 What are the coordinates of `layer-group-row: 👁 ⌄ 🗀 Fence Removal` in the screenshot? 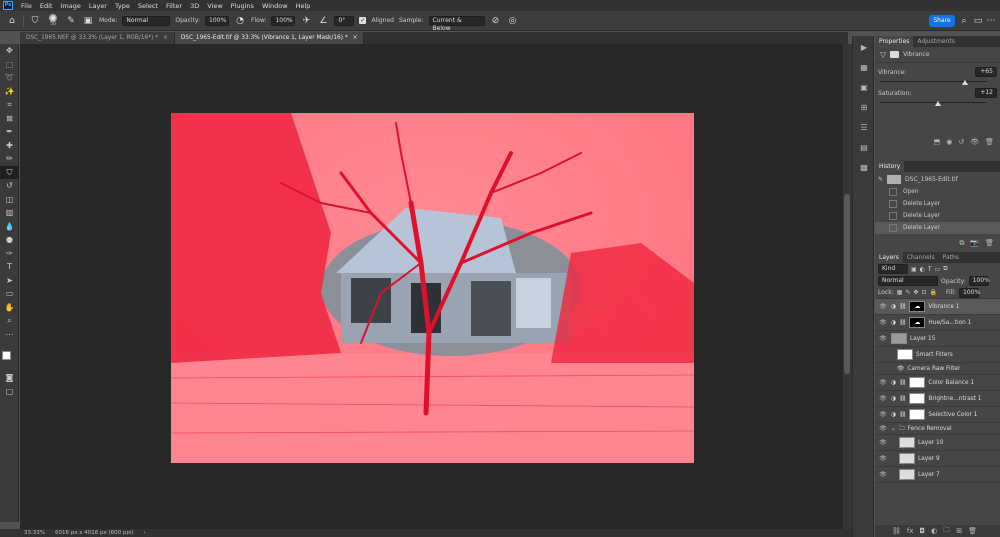 It's located at (937, 429).